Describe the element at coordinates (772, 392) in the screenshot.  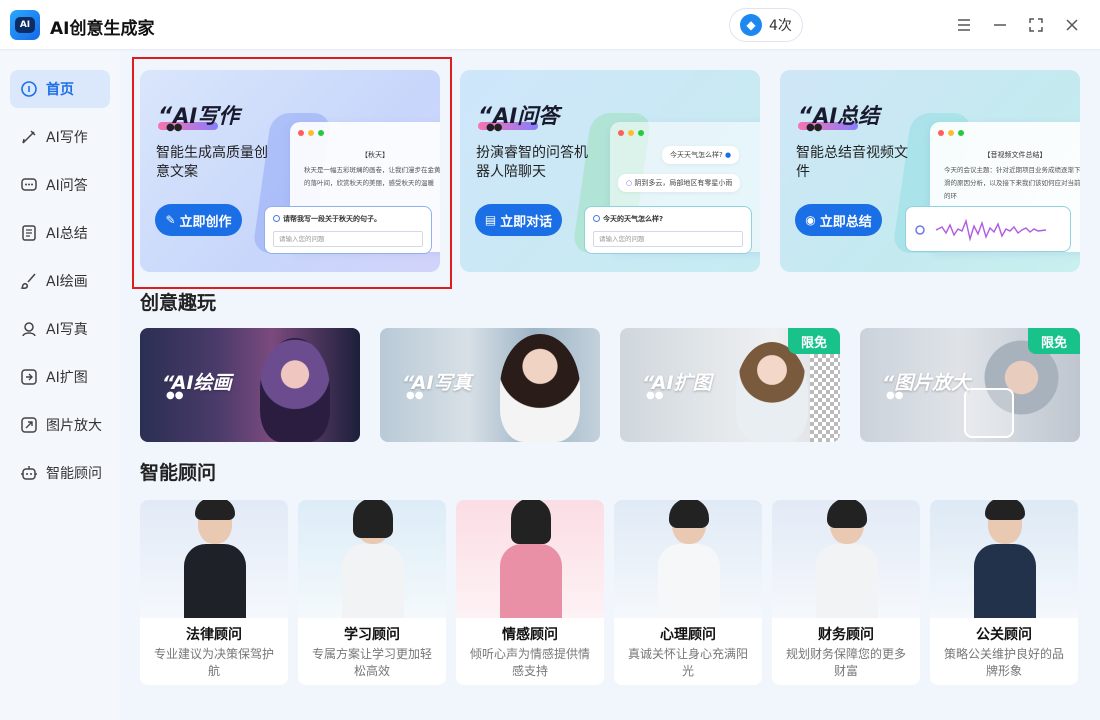
I see `woman-expand-image` at that location.